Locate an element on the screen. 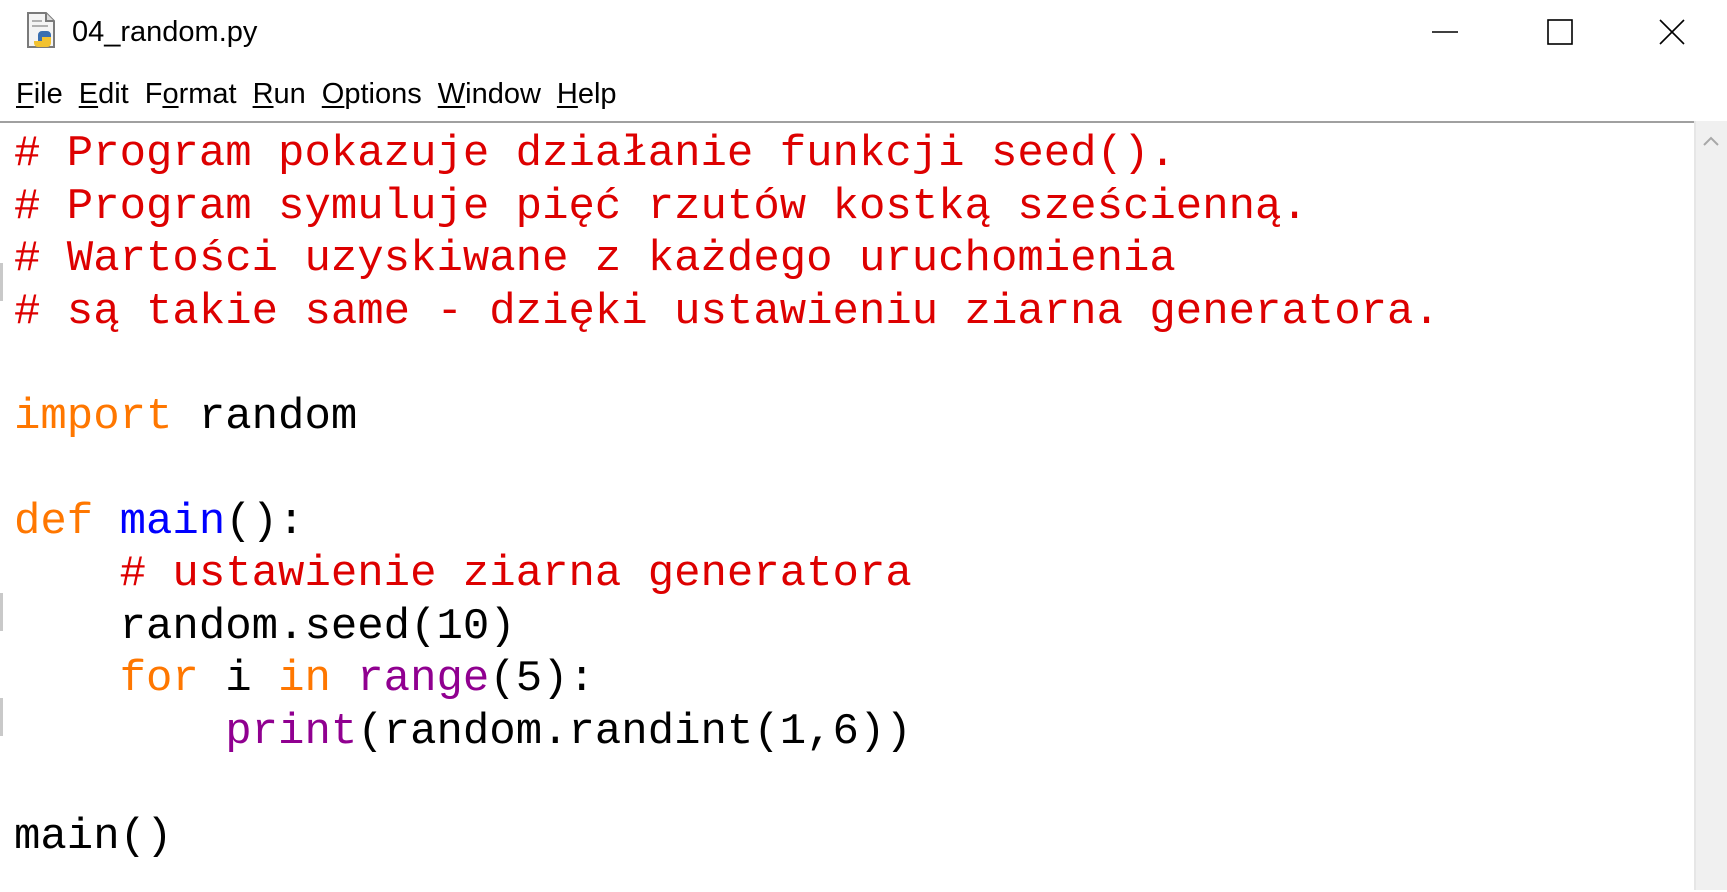  code-line: import random is located at coordinates (727, 417).